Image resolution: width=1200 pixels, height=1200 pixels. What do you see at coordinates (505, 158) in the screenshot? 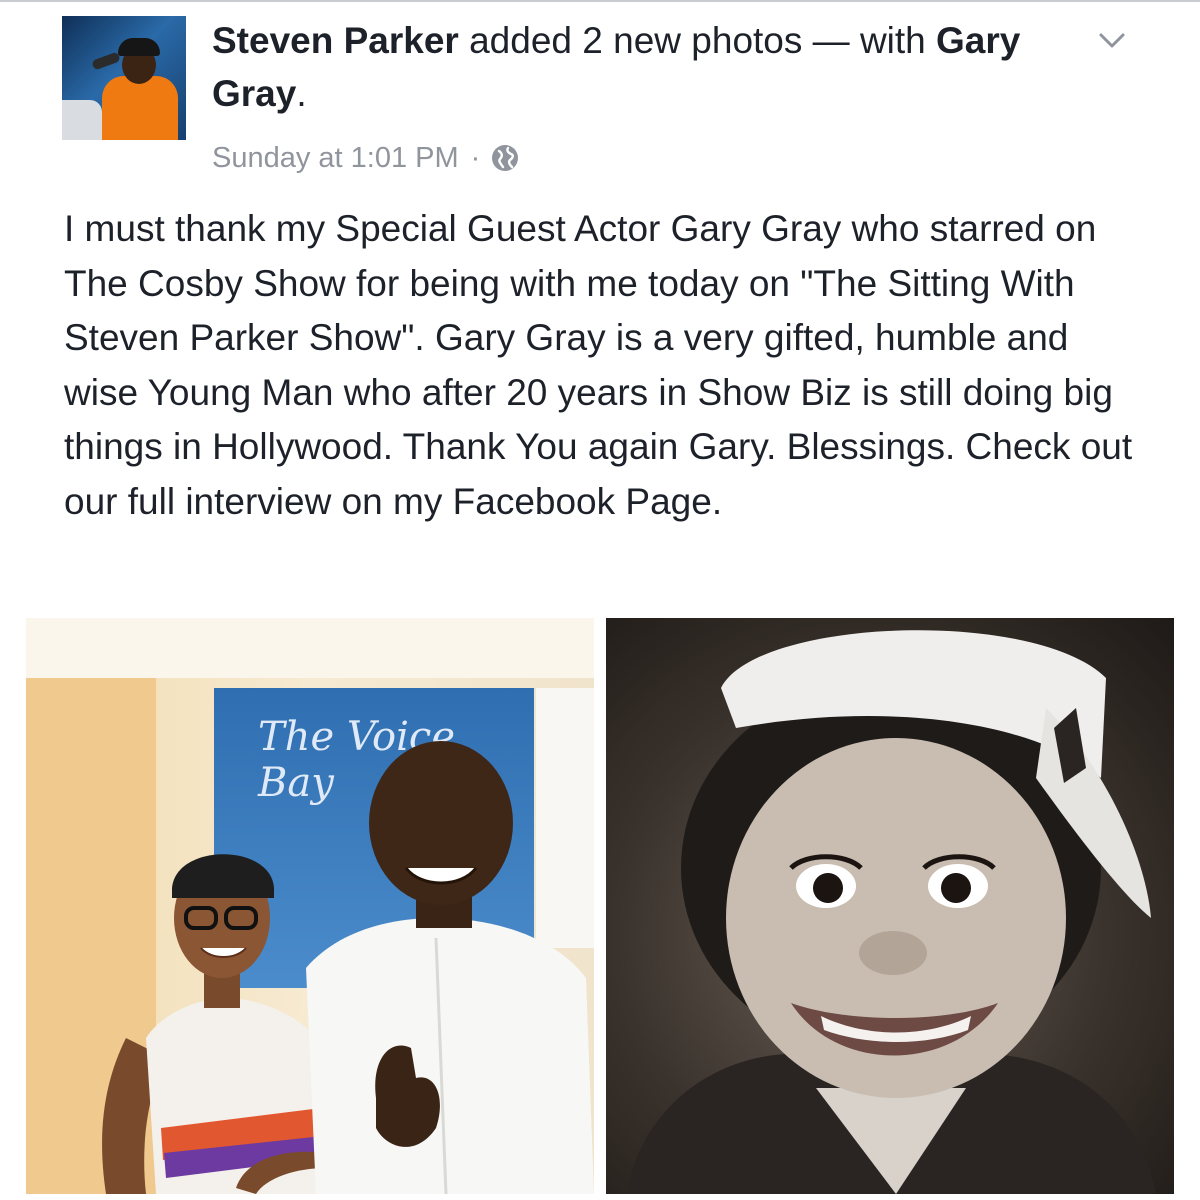
I see `globe-icon` at bounding box center [505, 158].